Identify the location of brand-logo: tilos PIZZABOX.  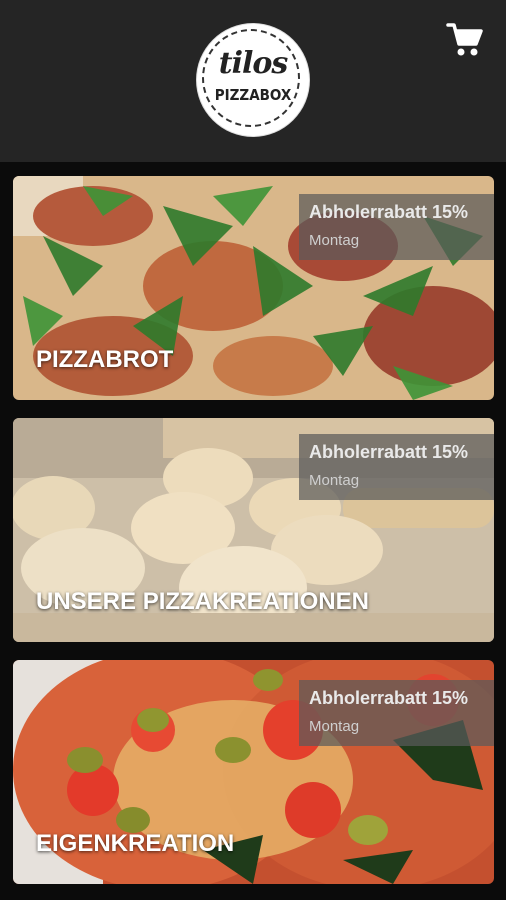
(253, 80).